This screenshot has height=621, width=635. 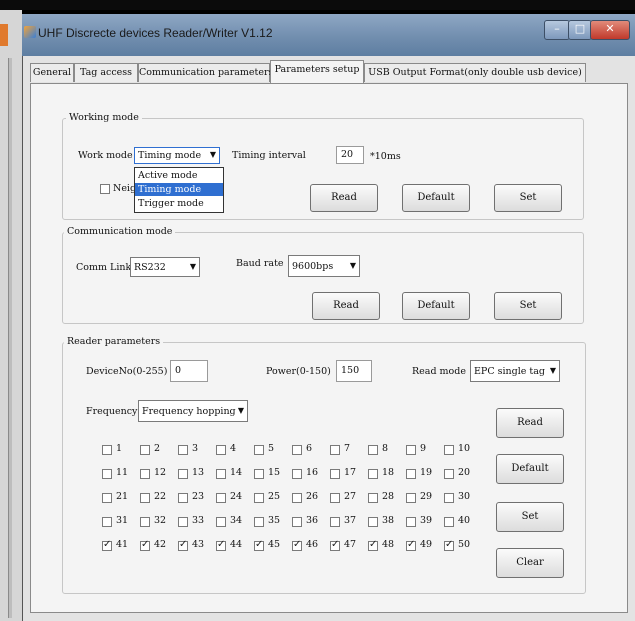 What do you see at coordinates (274, 544) in the screenshot?
I see `frequency-checkbox-label: 45` at bounding box center [274, 544].